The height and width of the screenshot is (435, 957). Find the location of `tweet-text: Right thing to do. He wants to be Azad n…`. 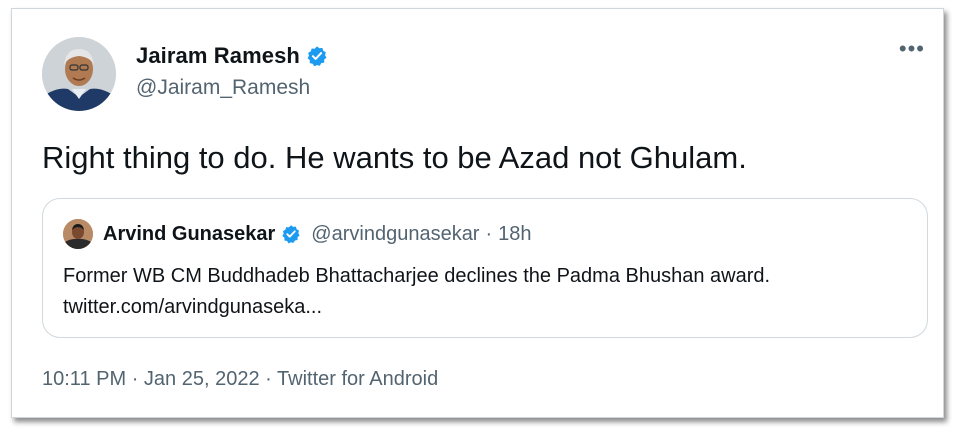

tweet-text: Right thing to do. He wants to be Azad n… is located at coordinates (394, 157).